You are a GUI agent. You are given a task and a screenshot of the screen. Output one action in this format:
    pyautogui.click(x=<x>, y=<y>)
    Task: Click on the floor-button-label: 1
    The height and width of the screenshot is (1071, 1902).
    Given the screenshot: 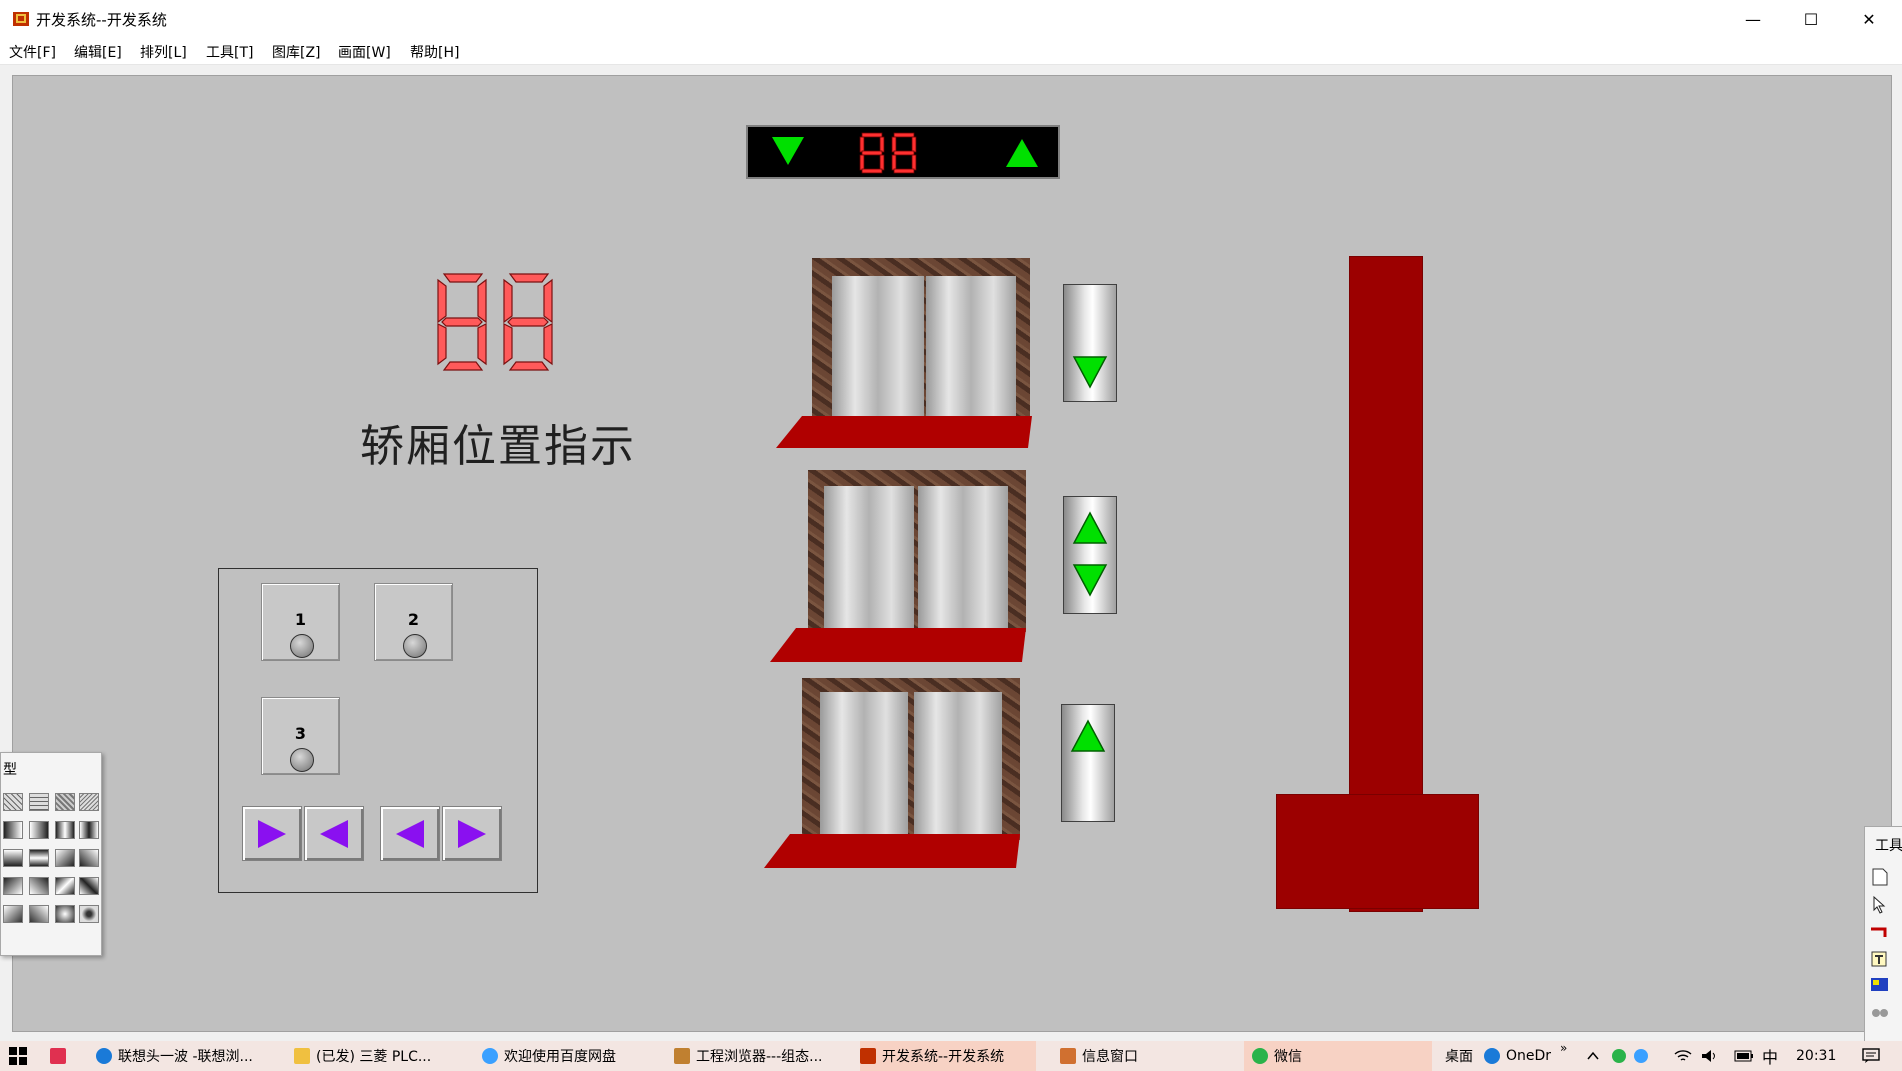 What is the action you would take?
    pyautogui.click(x=300, y=619)
    